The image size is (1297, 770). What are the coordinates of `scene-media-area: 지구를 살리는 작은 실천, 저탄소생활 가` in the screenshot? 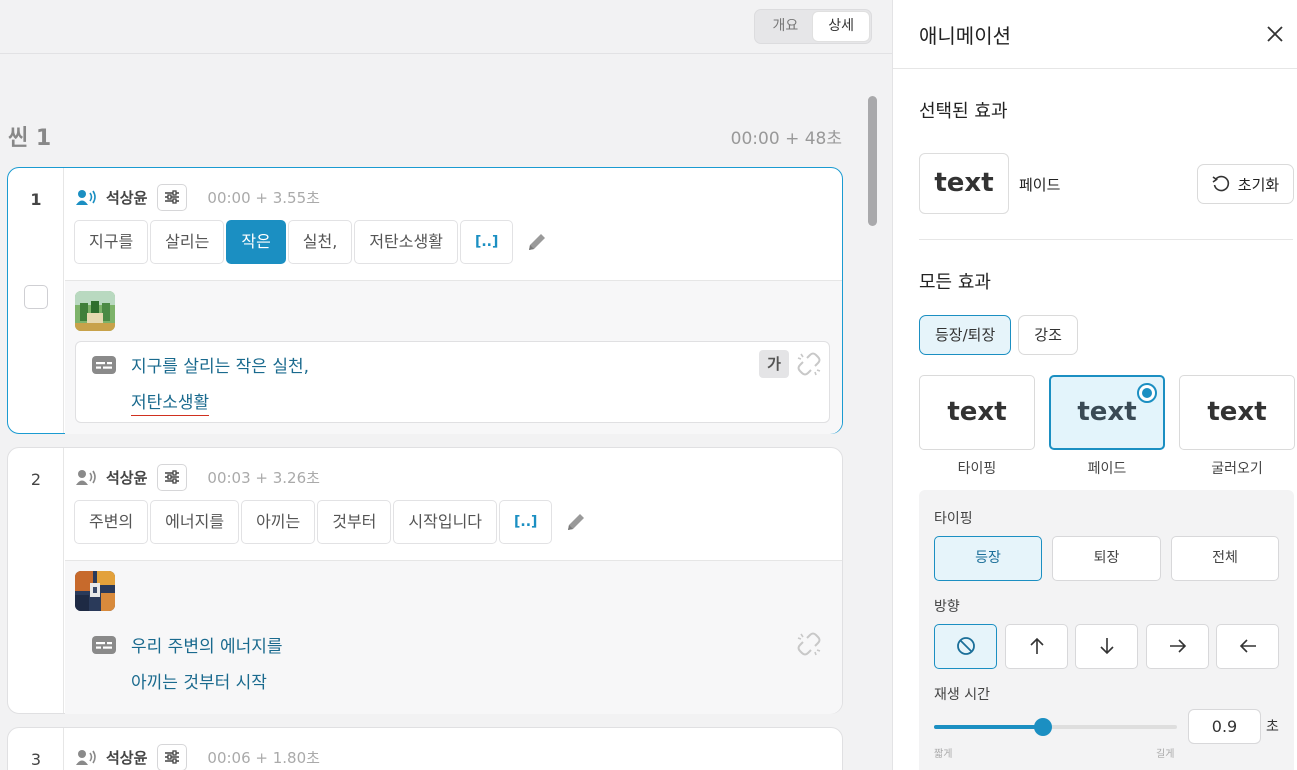 It's located at (453, 357).